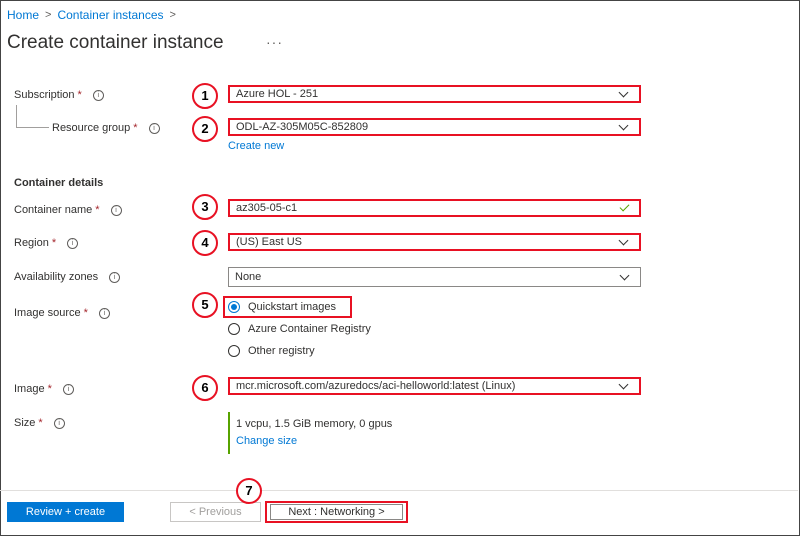 This screenshot has width=800, height=536. I want to click on radio-selected-icon, so click(234, 307).